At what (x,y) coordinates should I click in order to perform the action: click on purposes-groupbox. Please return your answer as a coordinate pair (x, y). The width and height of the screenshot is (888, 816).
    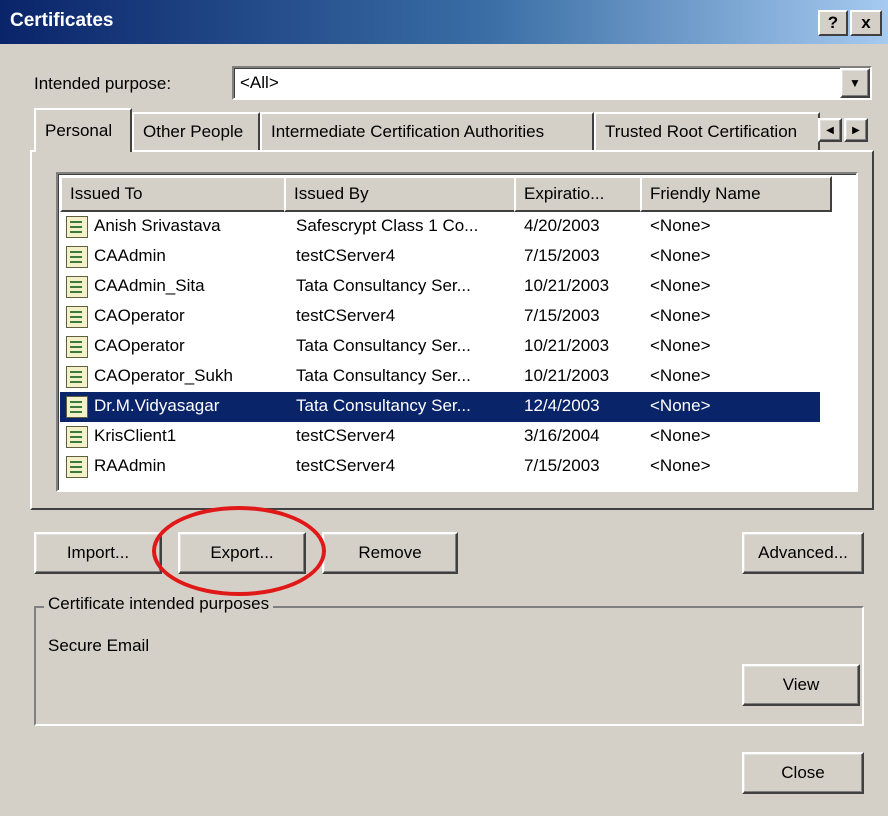
    Looking at the image, I should click on (449, 666).